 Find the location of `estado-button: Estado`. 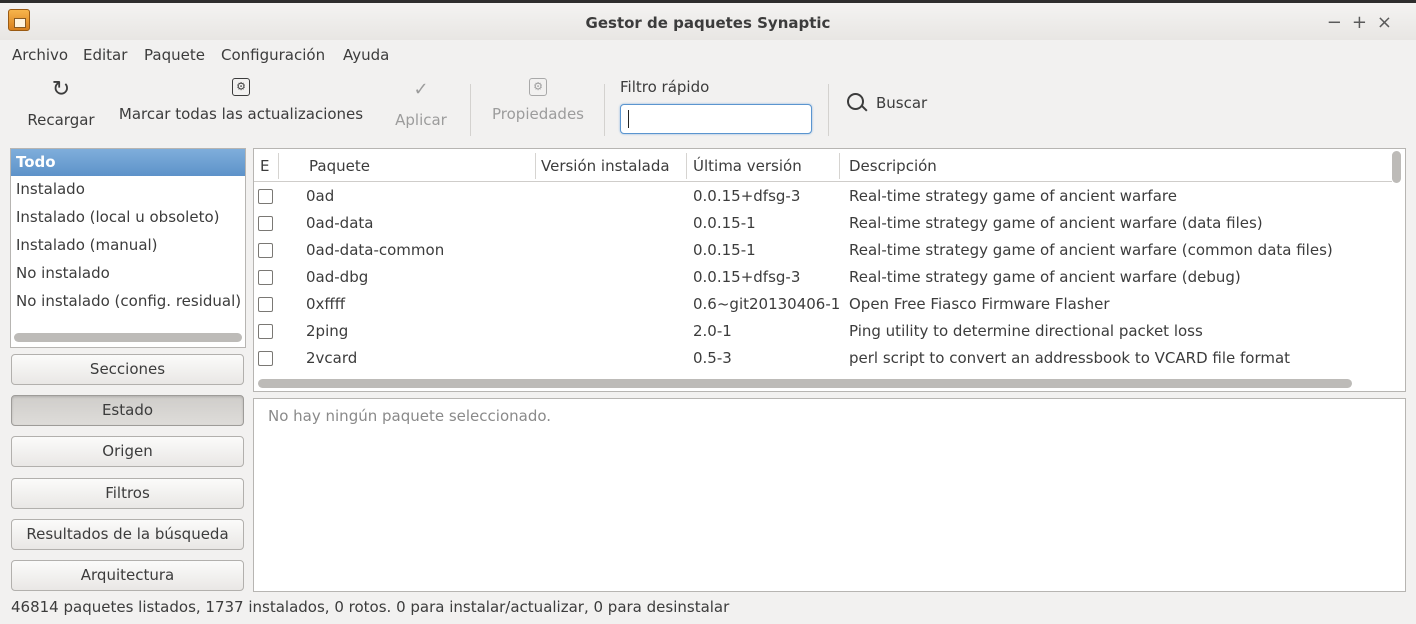

estado-button: Estado is located at coordinates (127, 410).